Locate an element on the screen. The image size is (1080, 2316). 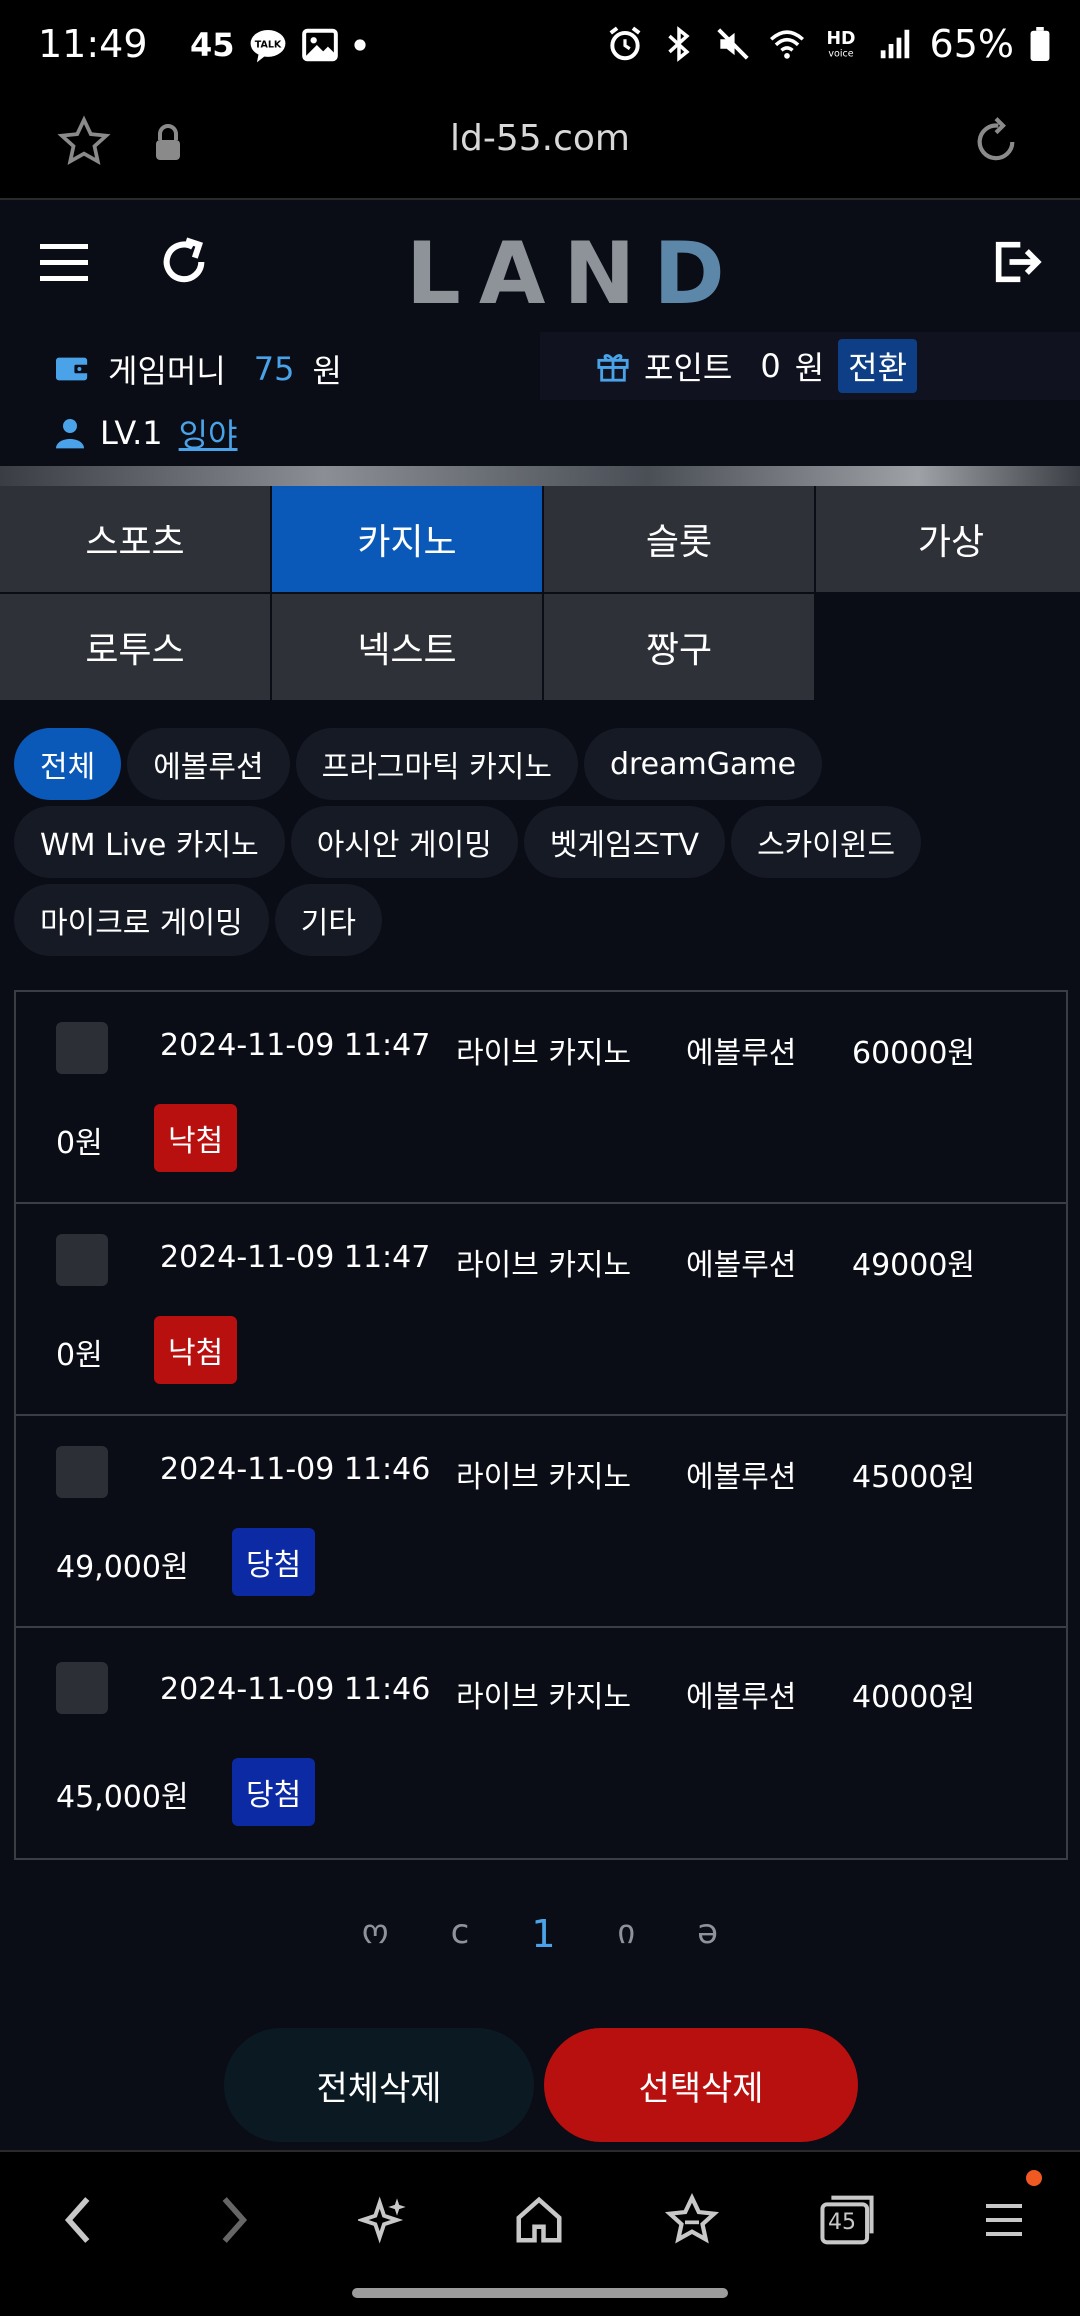
wifi-icon is located at coordinates (786, 44).